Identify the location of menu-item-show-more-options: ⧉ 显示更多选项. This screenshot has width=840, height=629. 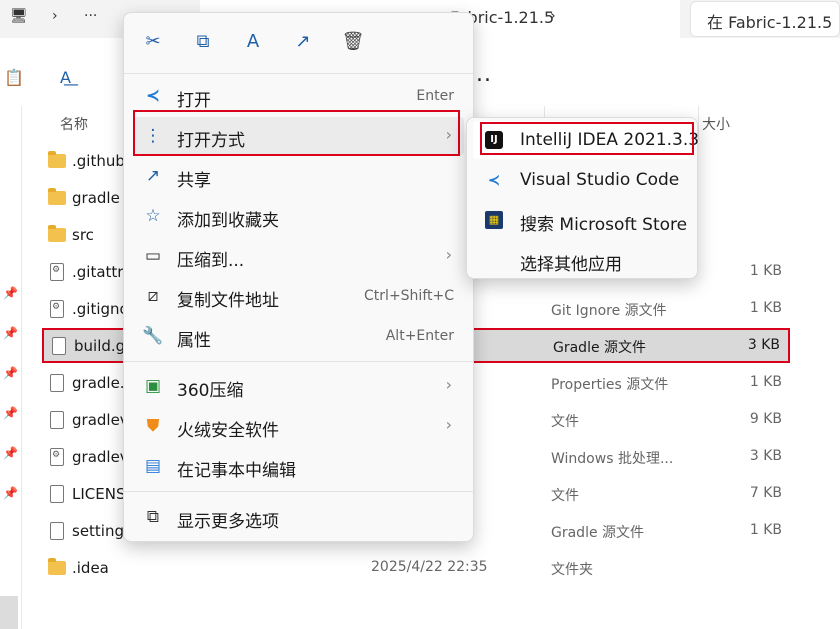
(299, 517).